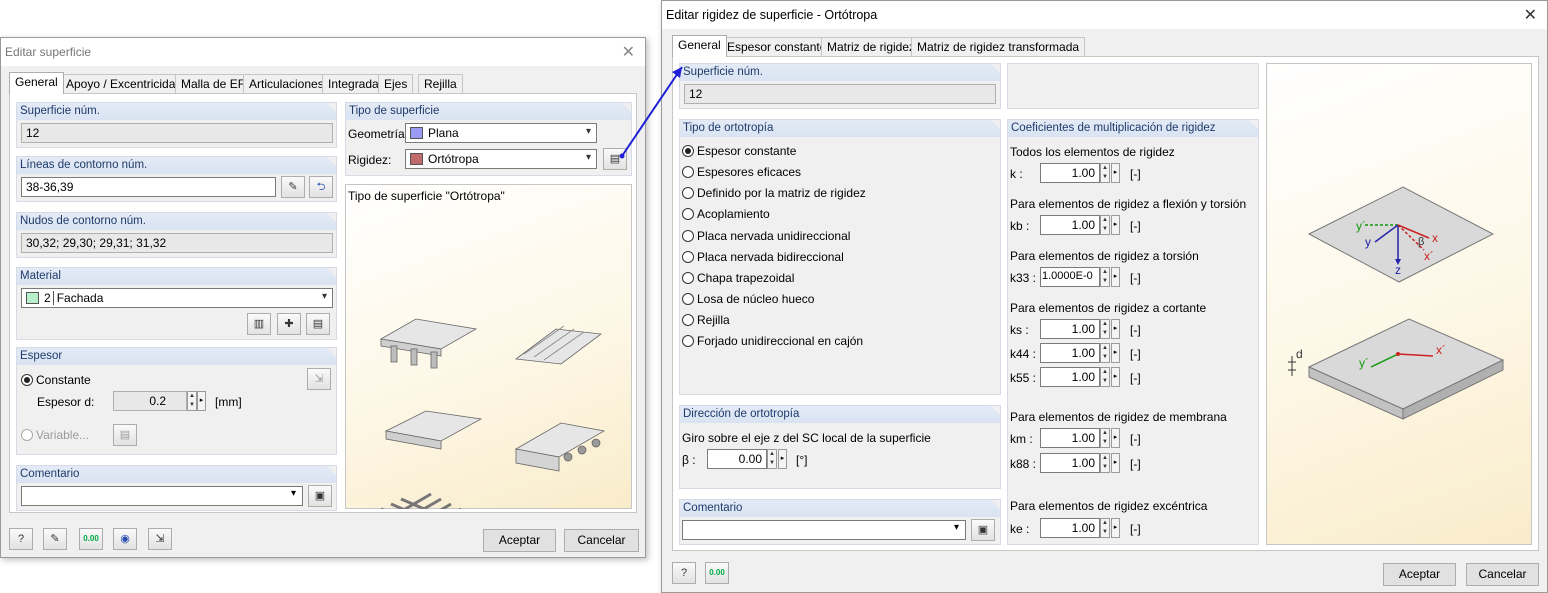 Image resolution: width=1548 pixels, height=593 pixels. What do you see at coordinates (766, 236) in the screenshot?
I see `radio-unidirectional-ribbed: Placa nervada unidireccional` at bounding box center [766, 236].